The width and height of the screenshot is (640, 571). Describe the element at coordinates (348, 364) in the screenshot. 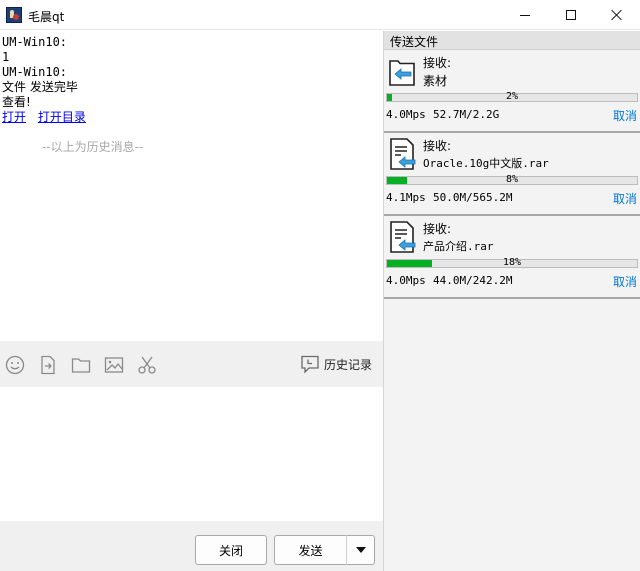

I see `history-label: 历史记录` at that location.